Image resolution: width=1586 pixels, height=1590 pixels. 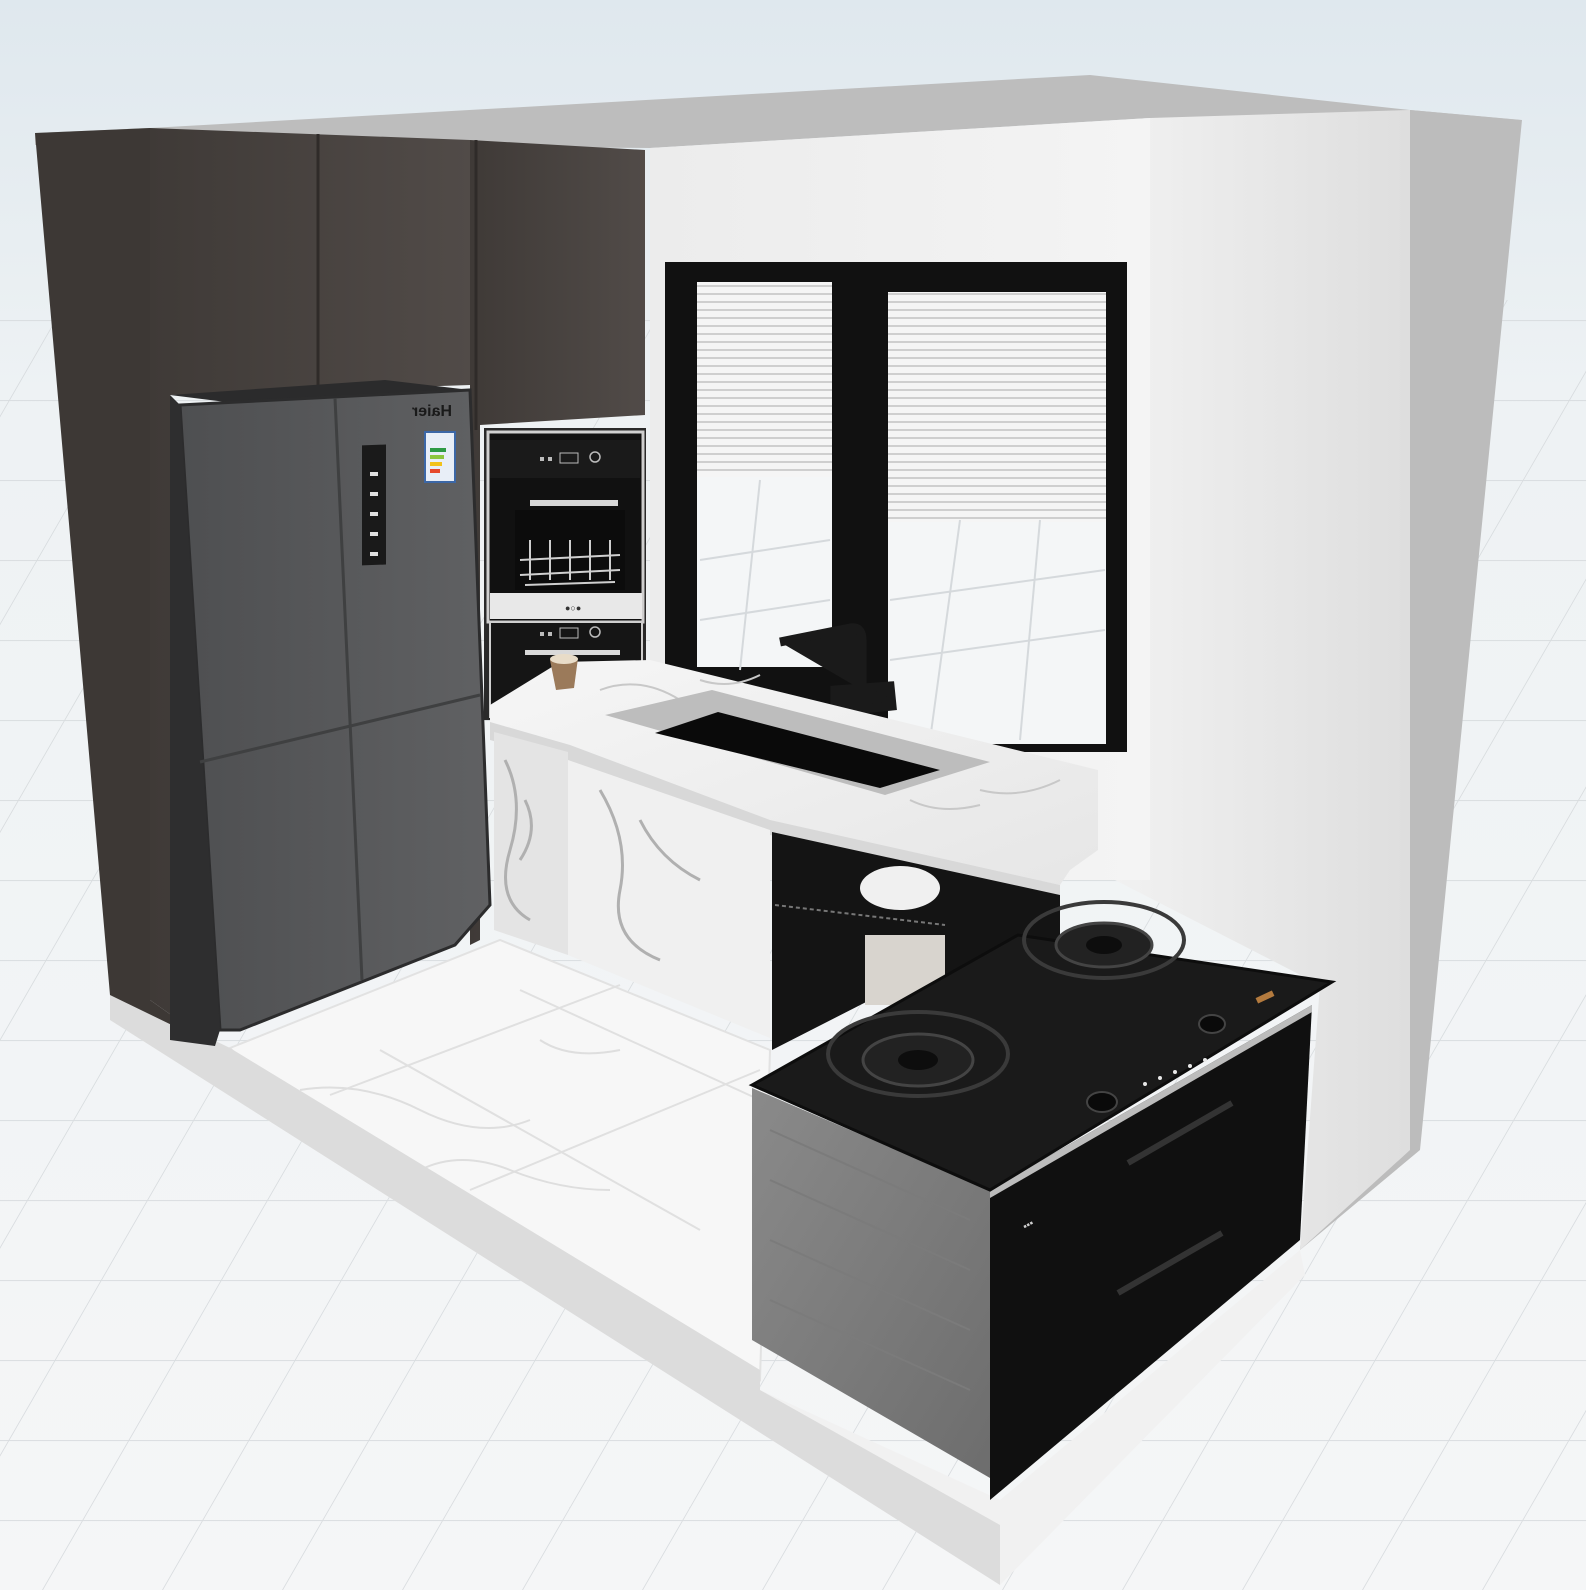 What do you see at coordinates (764, 379) in the screenshot?
I see `blinds-left` at bounding box center [764, 379].